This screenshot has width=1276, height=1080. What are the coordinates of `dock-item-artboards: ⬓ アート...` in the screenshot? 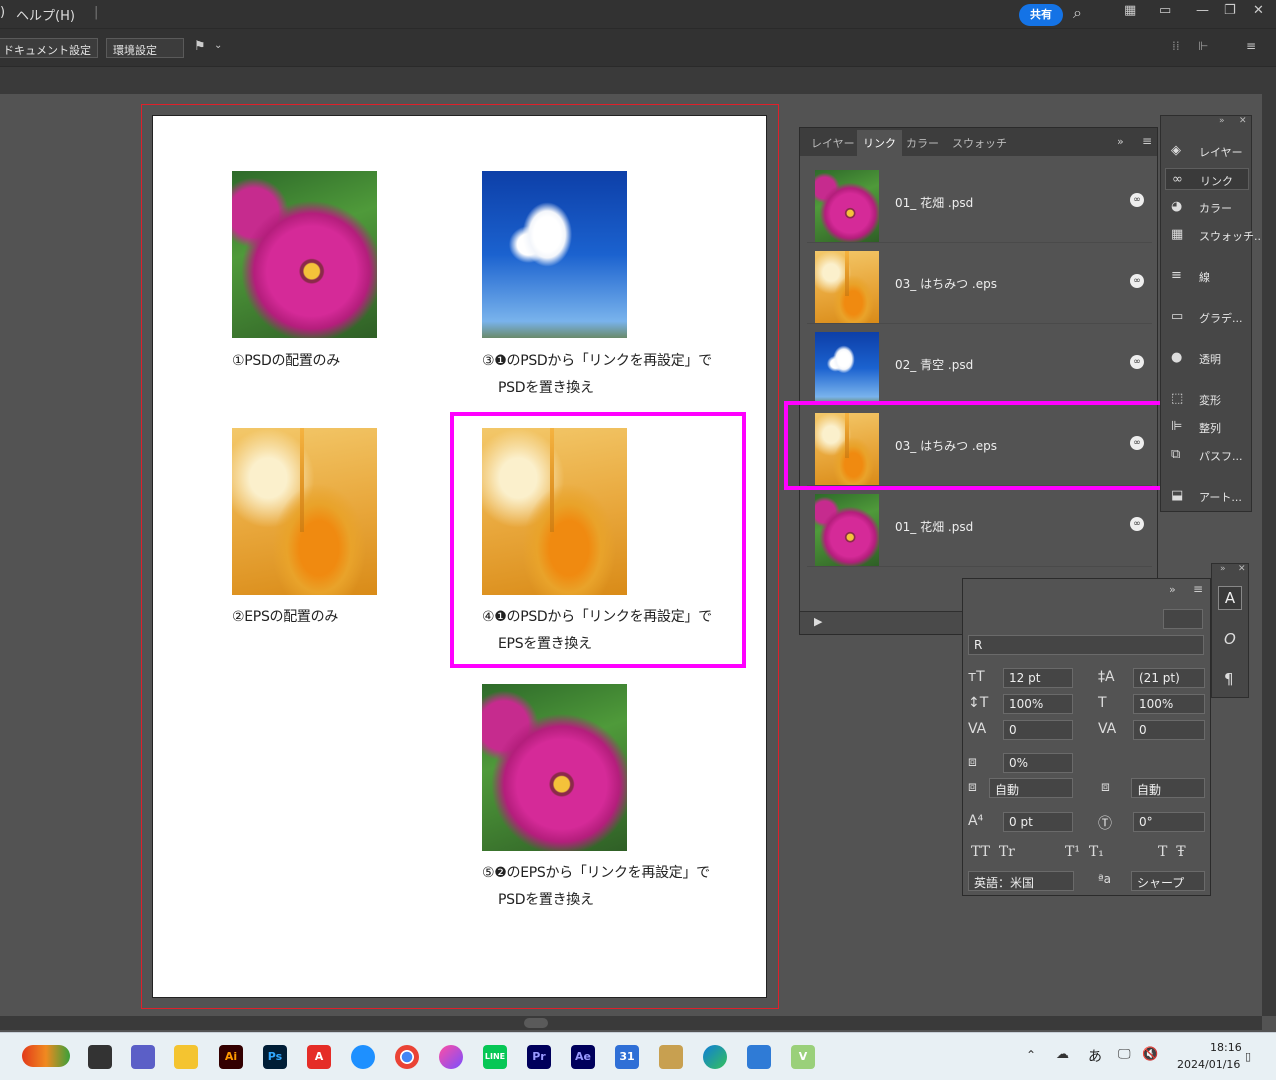 It's located at (1207, 496).